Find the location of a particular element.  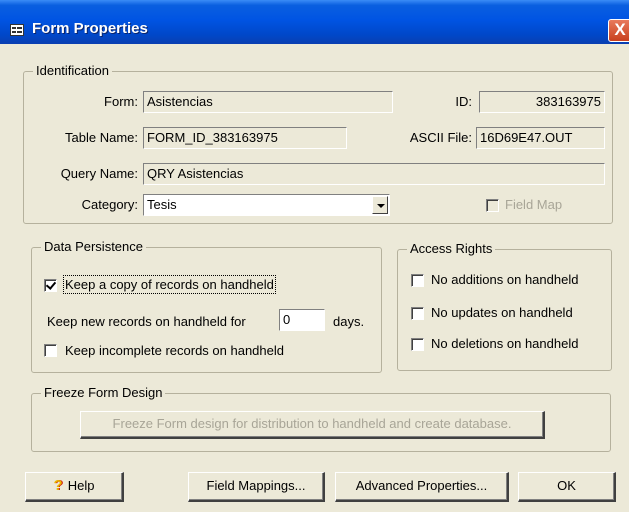

identification-legend: Identification is located at coordinates (72, 70).